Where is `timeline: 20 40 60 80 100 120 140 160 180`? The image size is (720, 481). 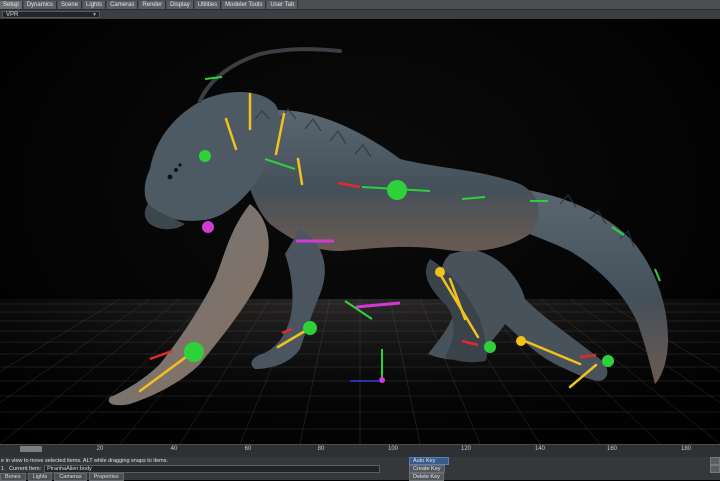
timeline: 20 40 60 80 100 120 140 160 180 is located at coordinates (360, 451).